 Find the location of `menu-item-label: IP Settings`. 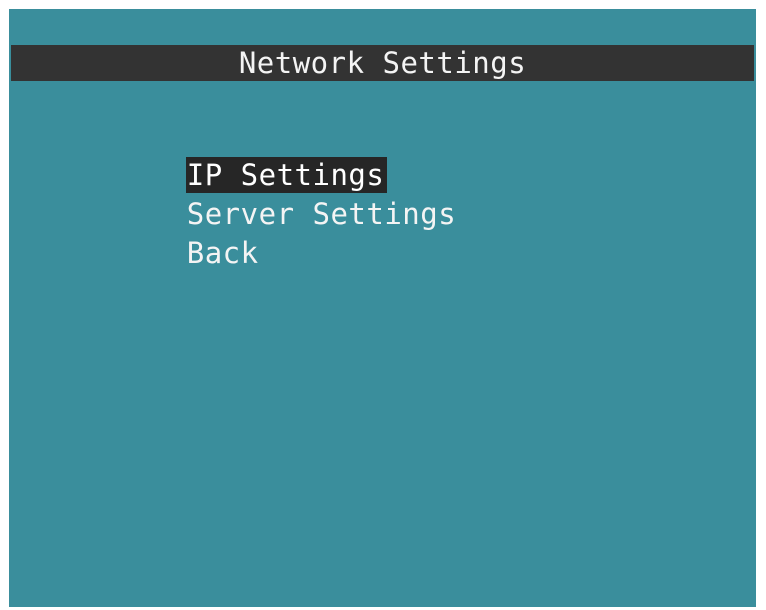

menu-item-label: IP Settings is located at coordinates (286, 175).